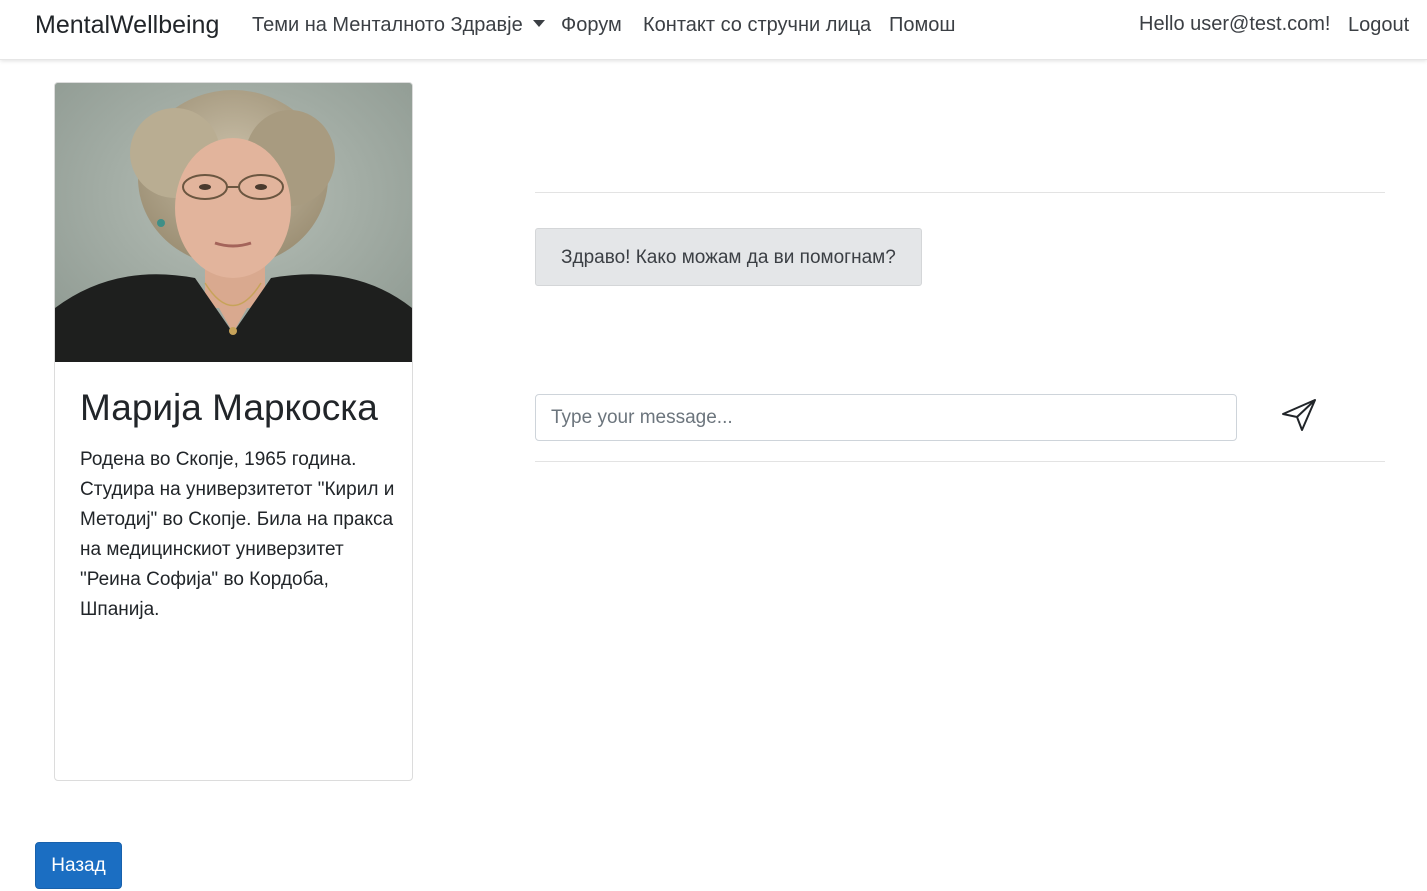 The height and width of the screenshot is (891, 1427). I want to click on send-button, so click(1299, 415).